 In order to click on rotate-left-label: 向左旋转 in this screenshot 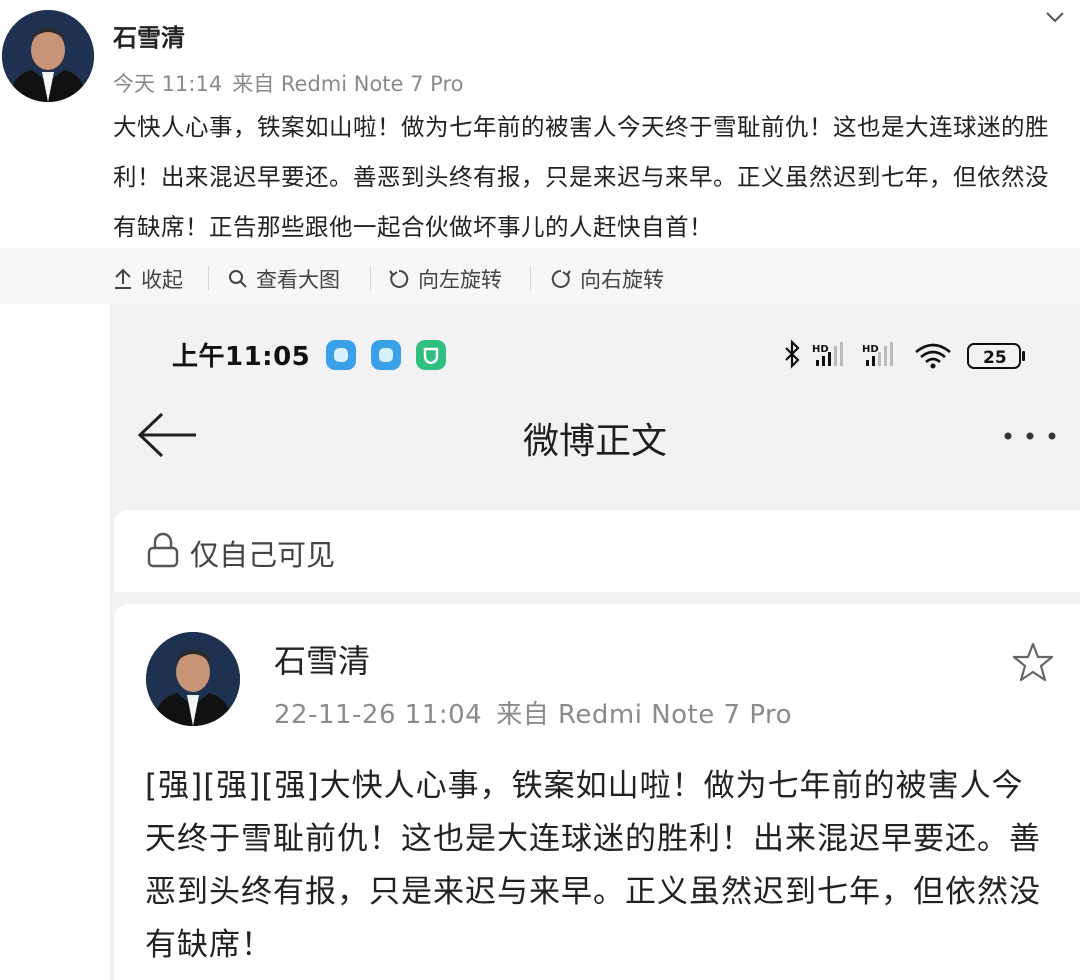, I will do `click(460, 280)`.